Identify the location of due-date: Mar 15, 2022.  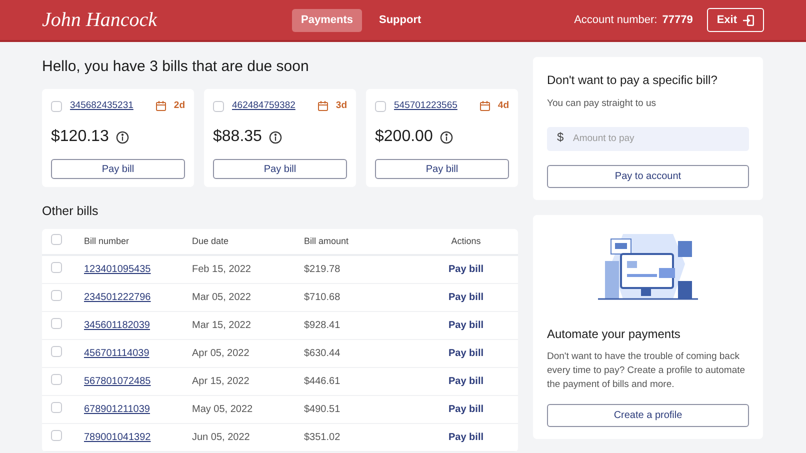
(222, 326).